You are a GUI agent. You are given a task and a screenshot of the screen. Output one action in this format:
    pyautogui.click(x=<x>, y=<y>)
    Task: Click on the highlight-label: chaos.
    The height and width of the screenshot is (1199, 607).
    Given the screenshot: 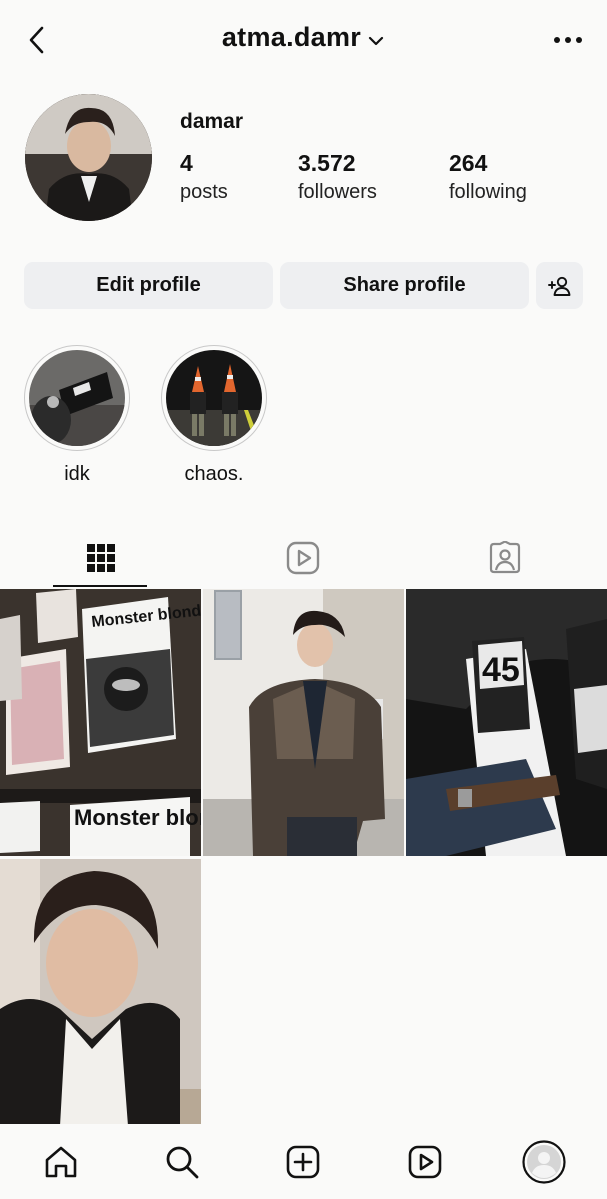 What is the action you would take?
    pyautogui.click(x=214, y=474)
    